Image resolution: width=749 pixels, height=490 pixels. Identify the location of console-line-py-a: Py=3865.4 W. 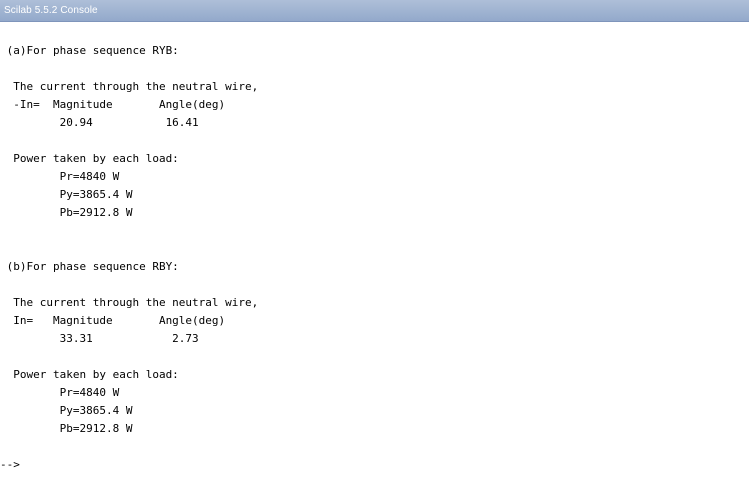
(66, 194).